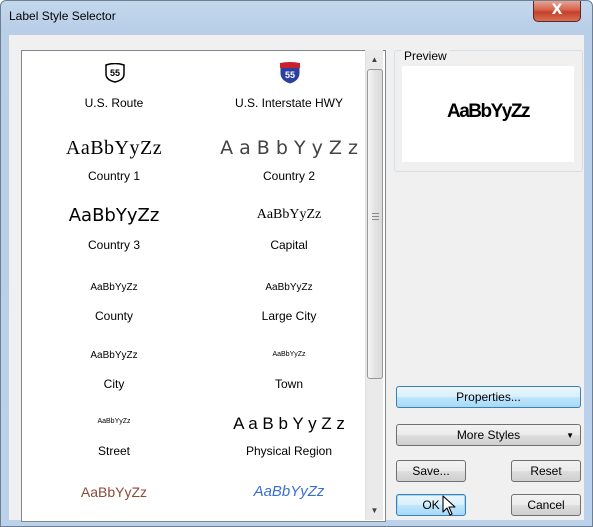 The image size is (593, 527). Describe the element at coordinates (289, 161) in the screenshot. I see `style-item-country-2: A a B b Y y Z z Country 2` at that location.